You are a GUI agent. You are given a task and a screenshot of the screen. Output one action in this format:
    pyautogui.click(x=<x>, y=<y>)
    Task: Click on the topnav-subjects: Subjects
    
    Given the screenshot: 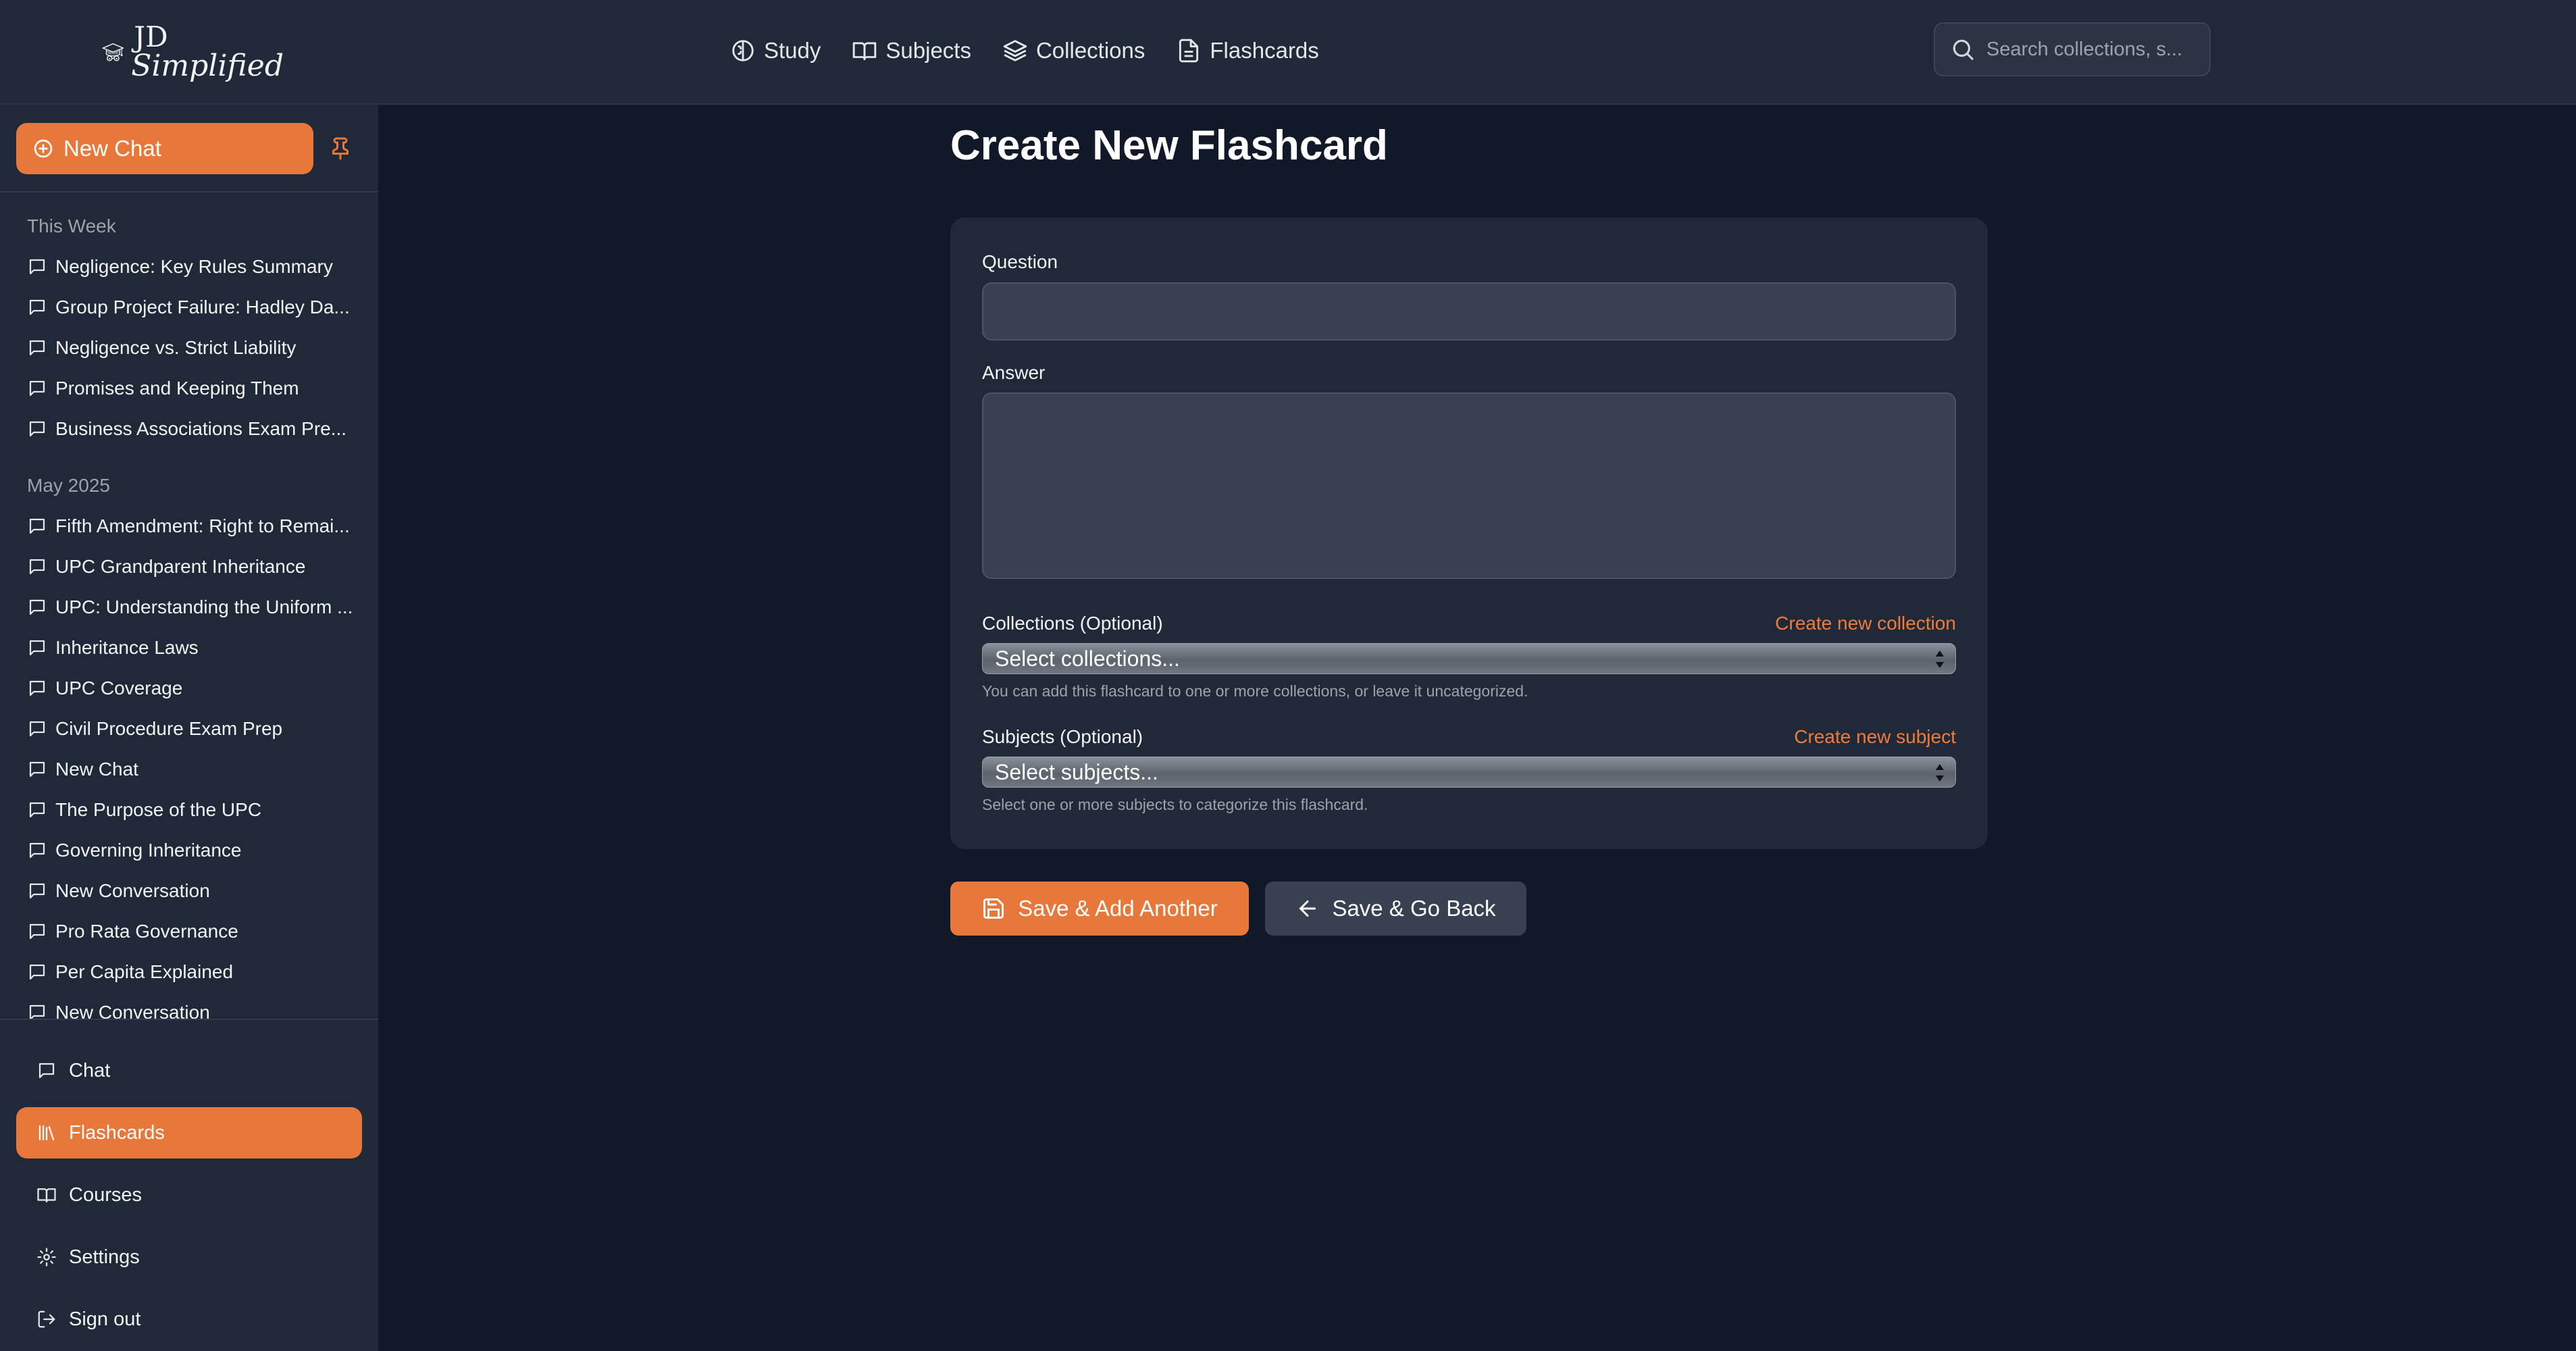 What is the action you would take?
    pyautogui.click(x=923, y=50)
    